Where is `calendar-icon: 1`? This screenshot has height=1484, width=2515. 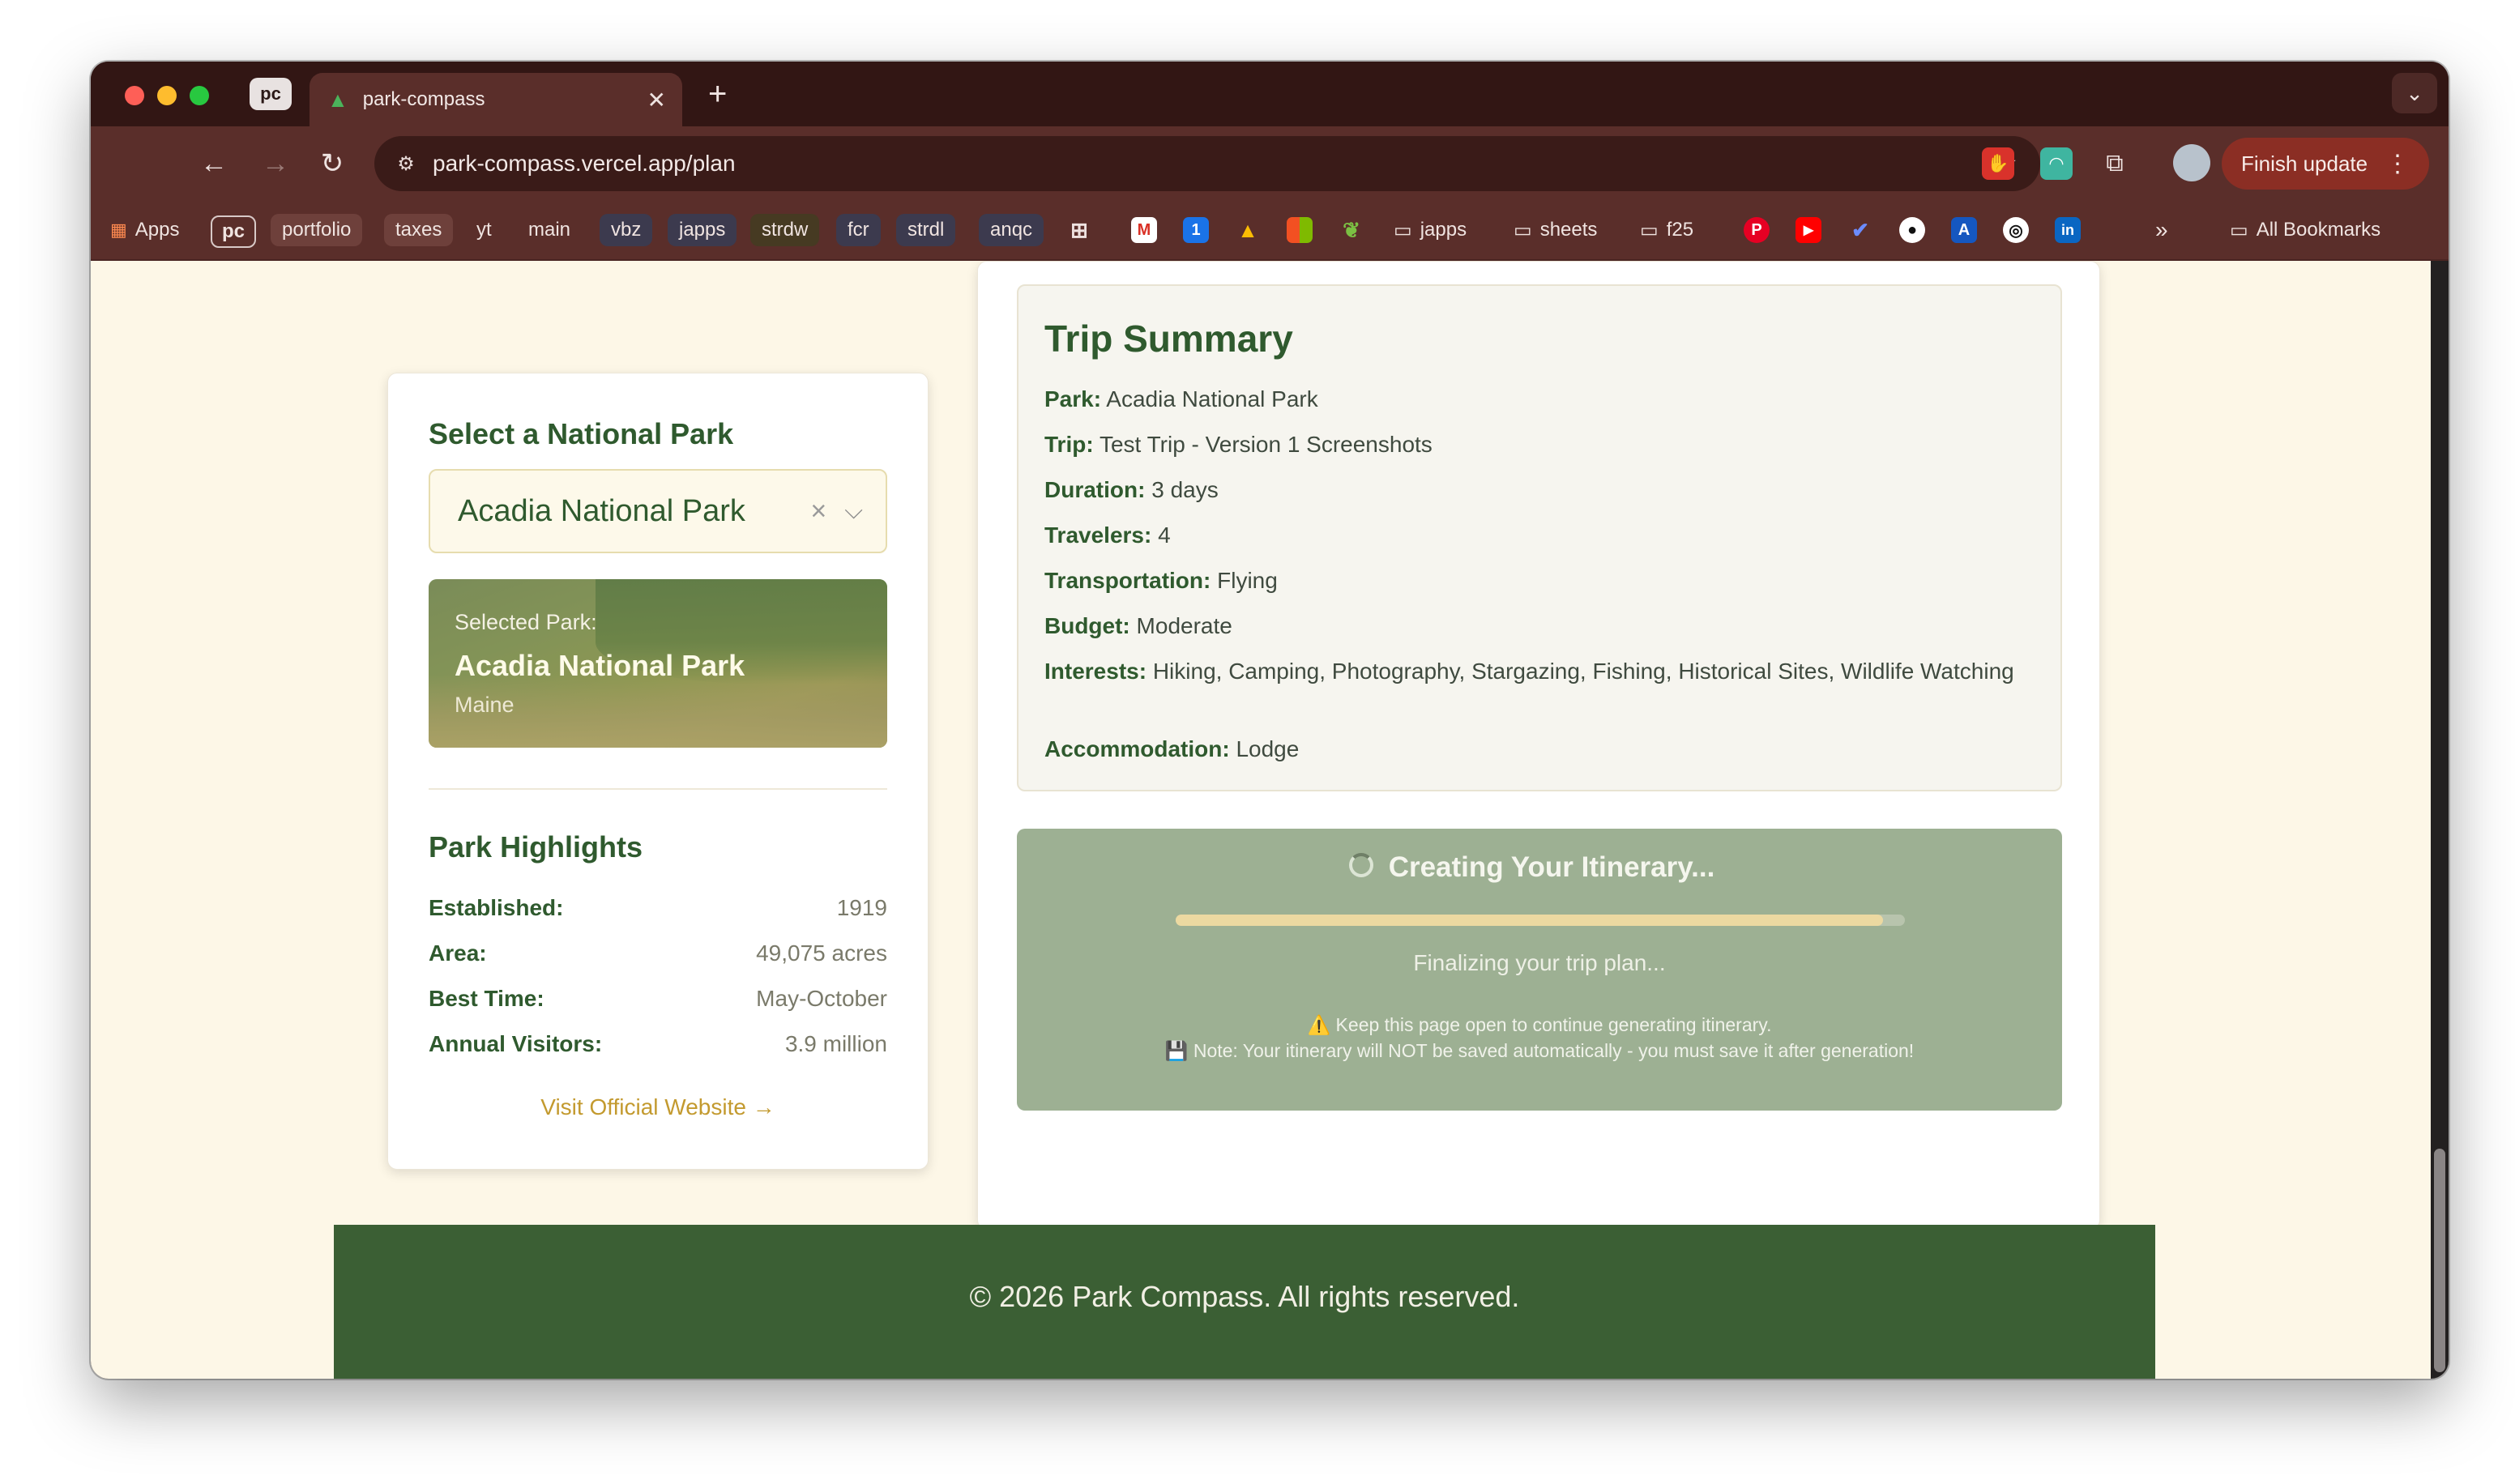 calendar-icon: 1 is located at coordinates (1196, 230).